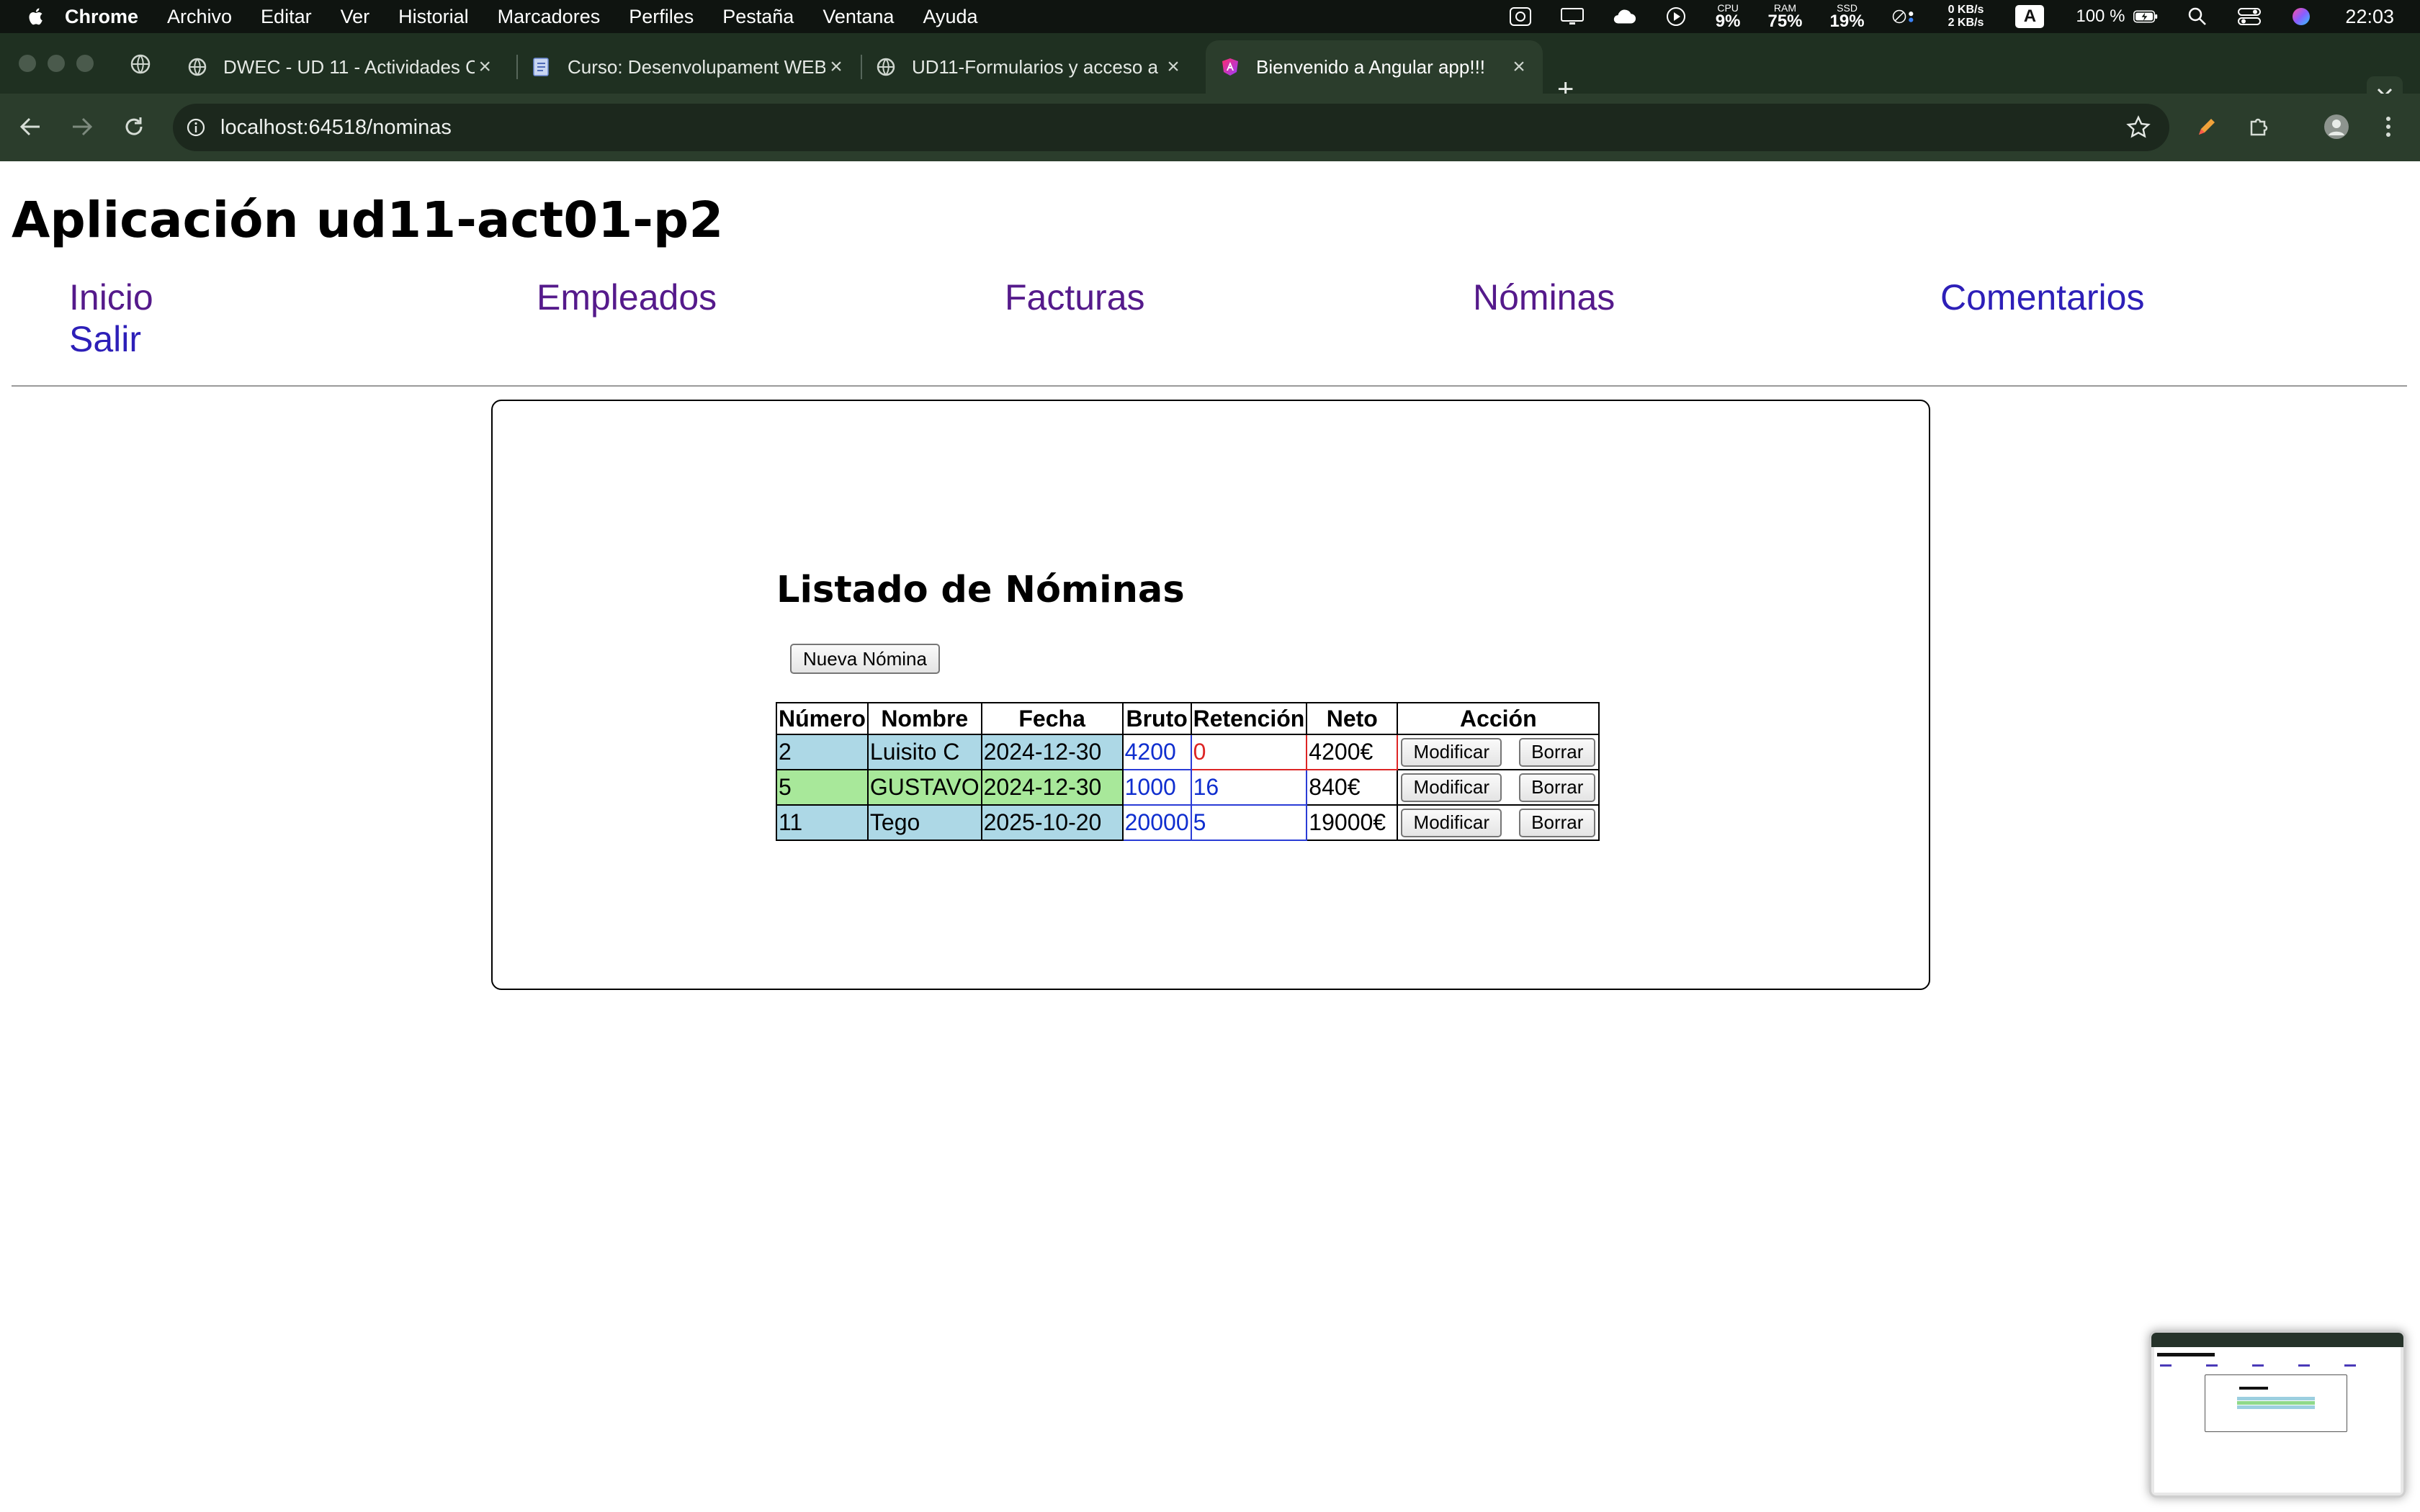  I want to click on network-speed: 0 KB/s 2 KB/s, so click(1966, 17).